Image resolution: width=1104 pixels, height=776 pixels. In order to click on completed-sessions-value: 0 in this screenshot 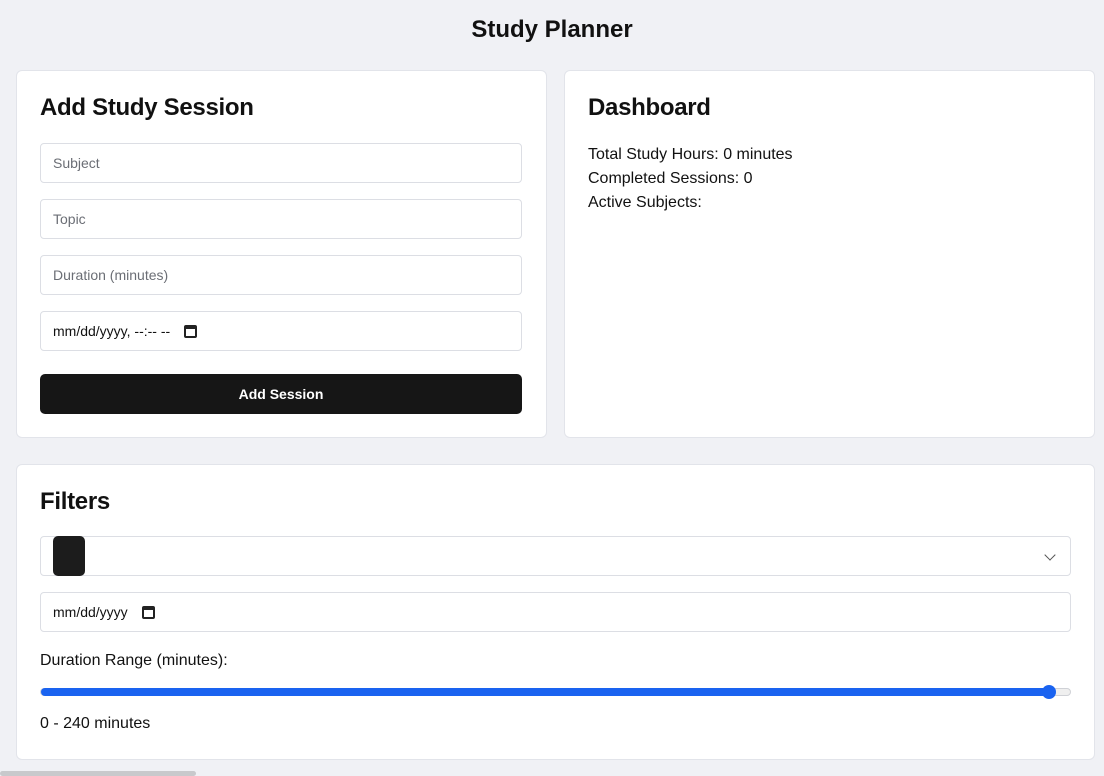, I will do `click(748, 178)`.